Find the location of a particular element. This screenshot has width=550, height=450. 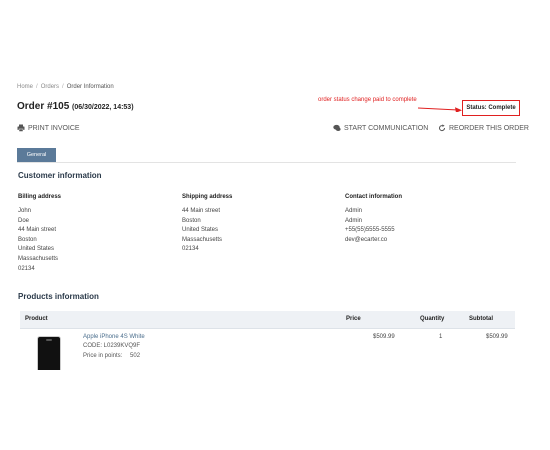

breadcrumb-orders: Orders is located at coordinates (50, 87).